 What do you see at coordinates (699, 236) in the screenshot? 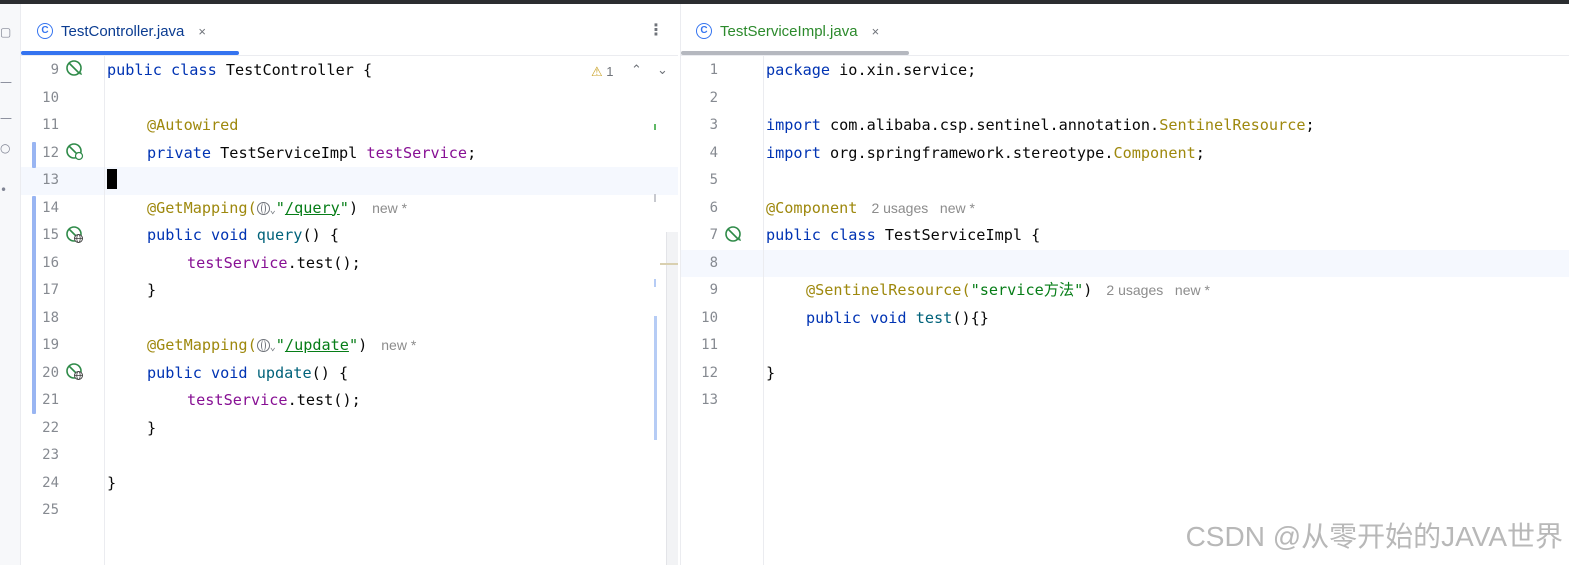
I see `line-number: 7` at bounding box center [699, 236].